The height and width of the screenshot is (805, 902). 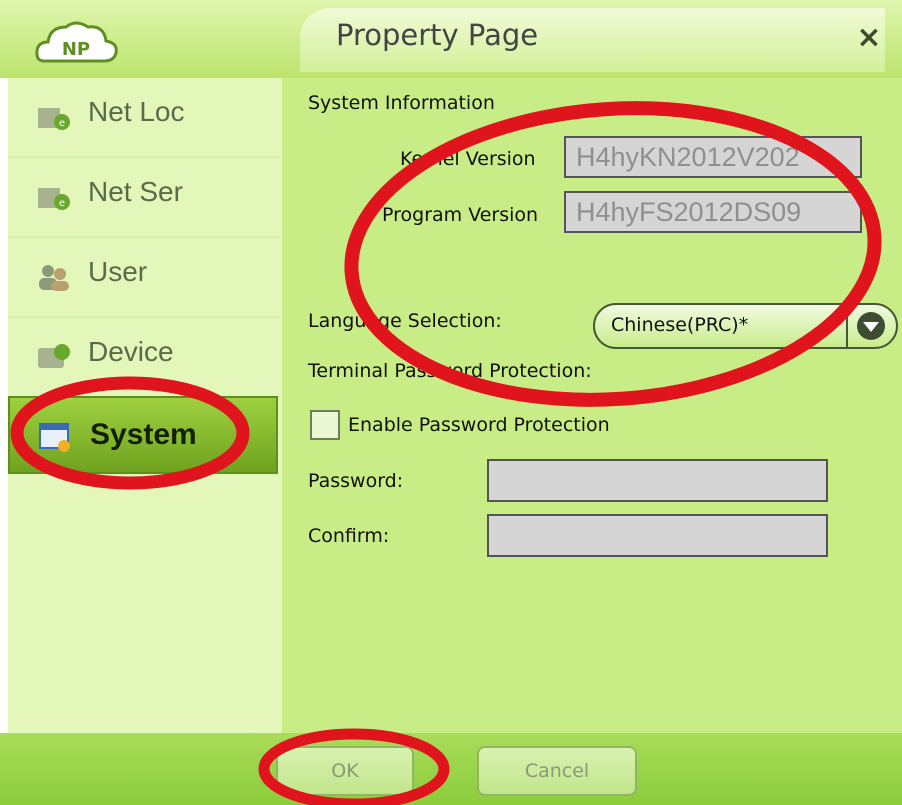 I want to click on sidebar-item-label: System, so click(x=143, y=434).